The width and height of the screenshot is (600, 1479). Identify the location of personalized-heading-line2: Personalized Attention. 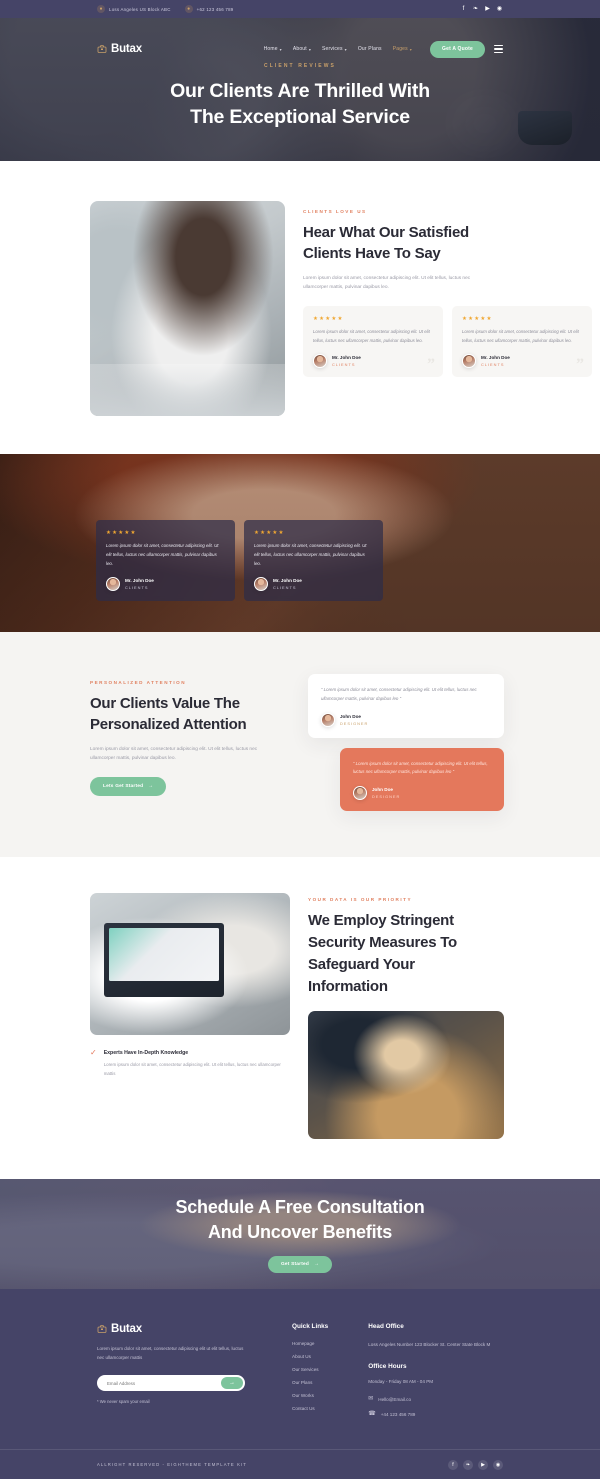
(168, 725).